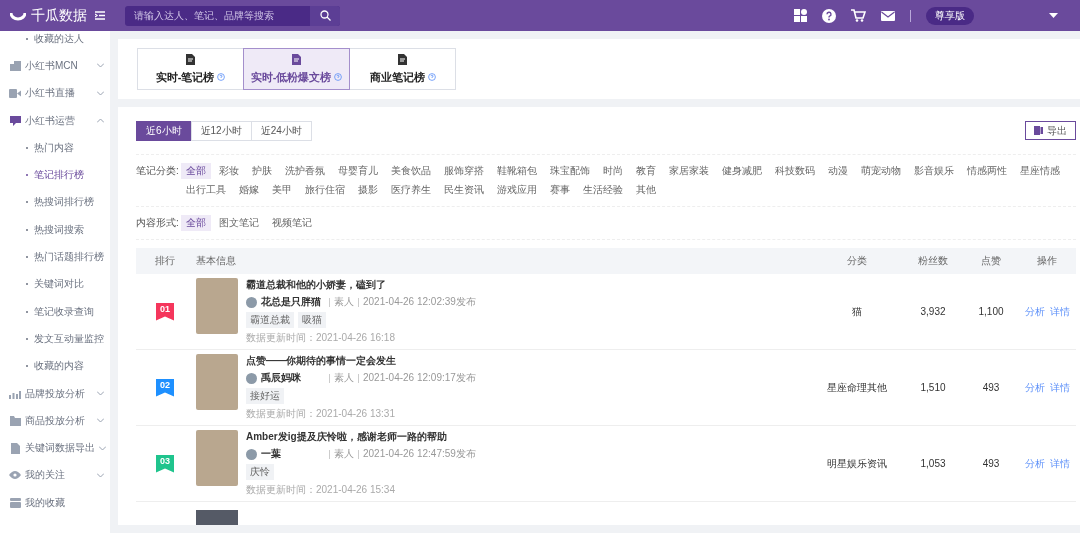 The image size is (1080, 533). I want to click on time-range-tab: 近24小时, so click(281, 131).